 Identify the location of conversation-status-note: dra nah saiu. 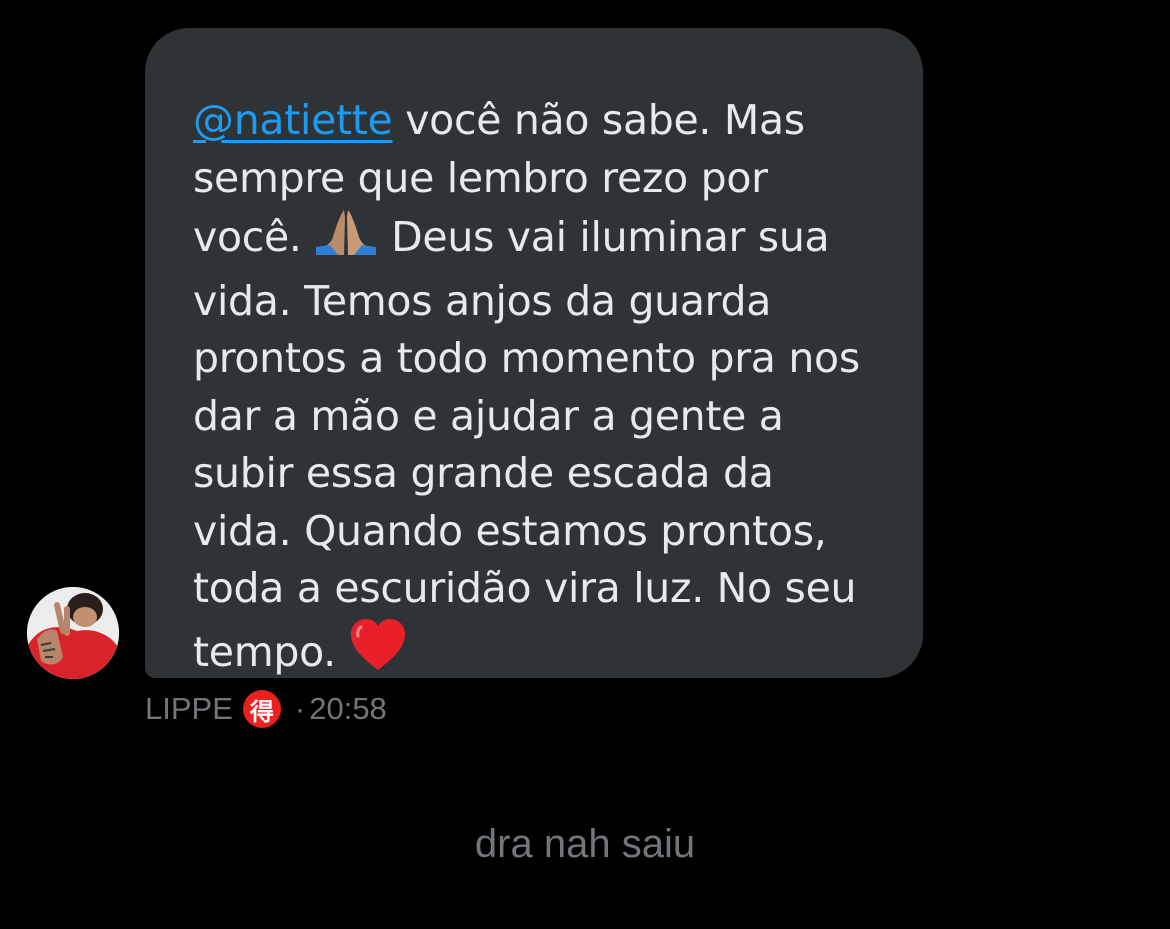
(585, 844).